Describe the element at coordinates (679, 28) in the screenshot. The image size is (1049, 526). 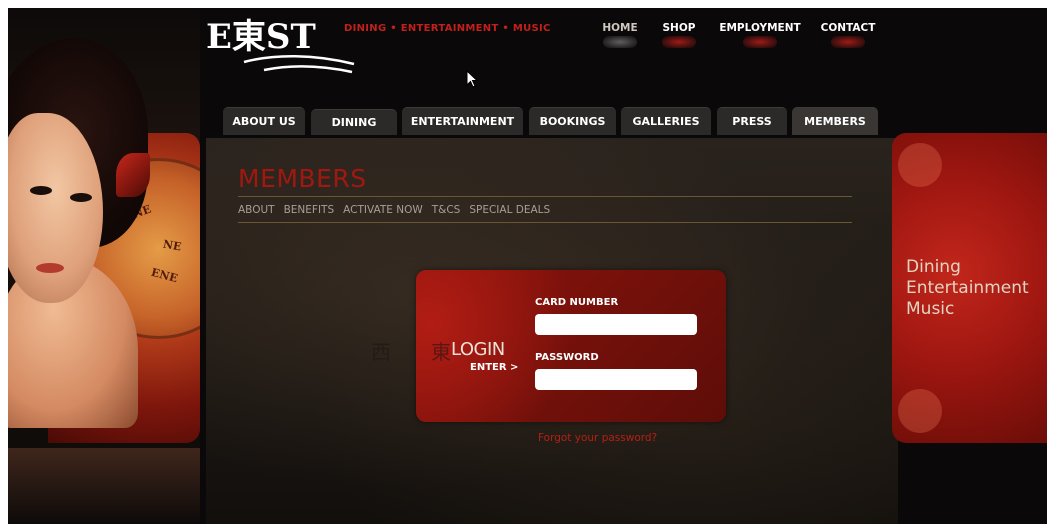
I see `topnav-label: SHOP` at that location.